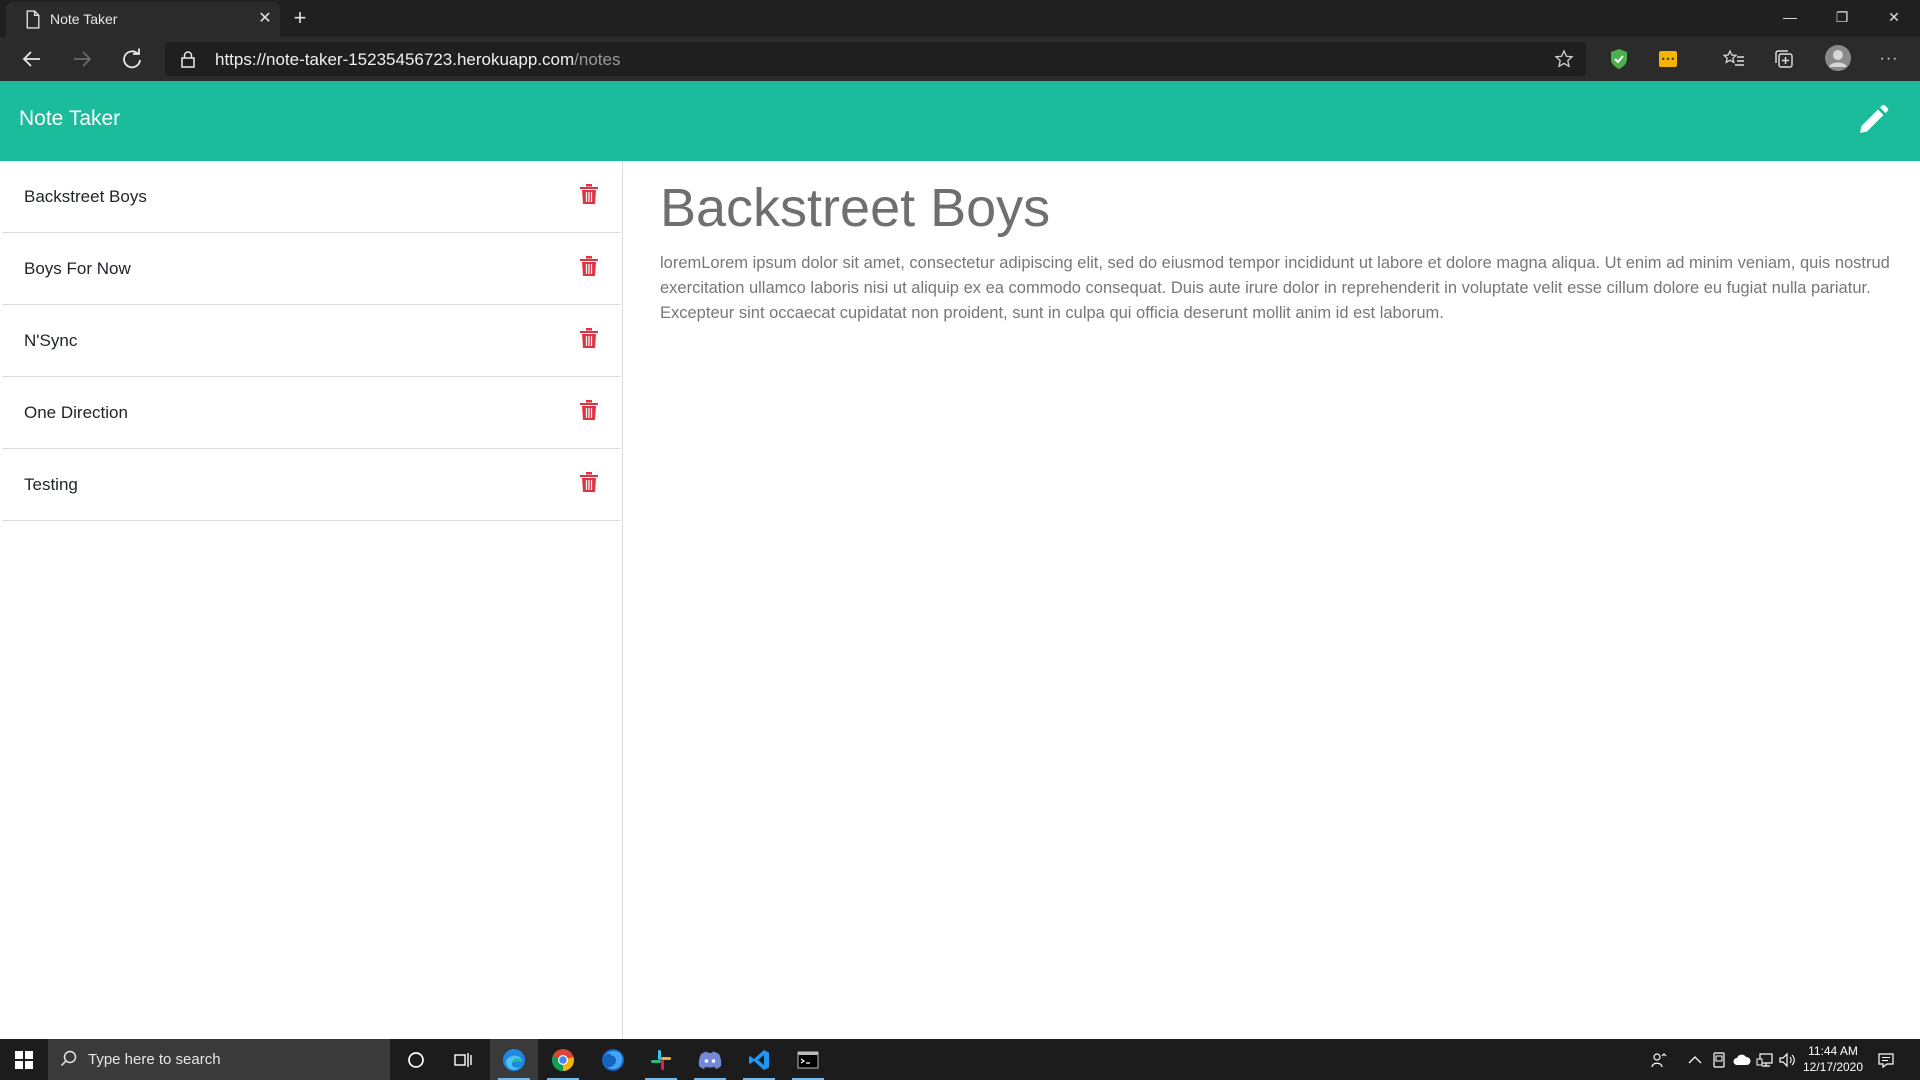  What do you see at coordinates (188, 59) in the screenshot?
I see `lock-icon` at bounding box center [188, 59].